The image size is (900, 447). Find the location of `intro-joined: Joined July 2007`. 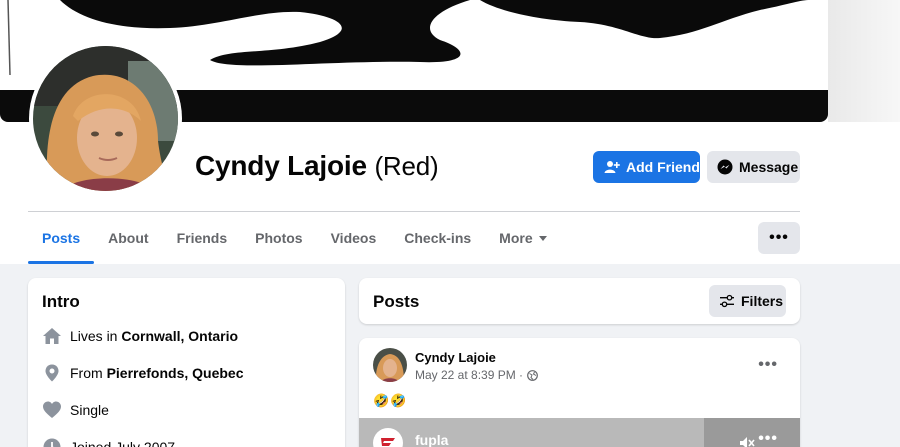

intro-joined: Joined July 2007 is located at coordinates (108, 442).